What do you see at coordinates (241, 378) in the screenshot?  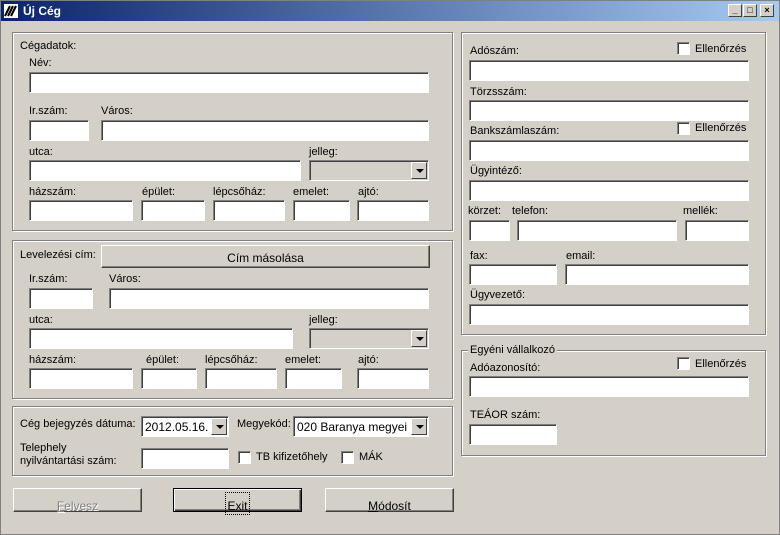 I see `lev-lepcsohaz-input` at bounding box center [241, 378].